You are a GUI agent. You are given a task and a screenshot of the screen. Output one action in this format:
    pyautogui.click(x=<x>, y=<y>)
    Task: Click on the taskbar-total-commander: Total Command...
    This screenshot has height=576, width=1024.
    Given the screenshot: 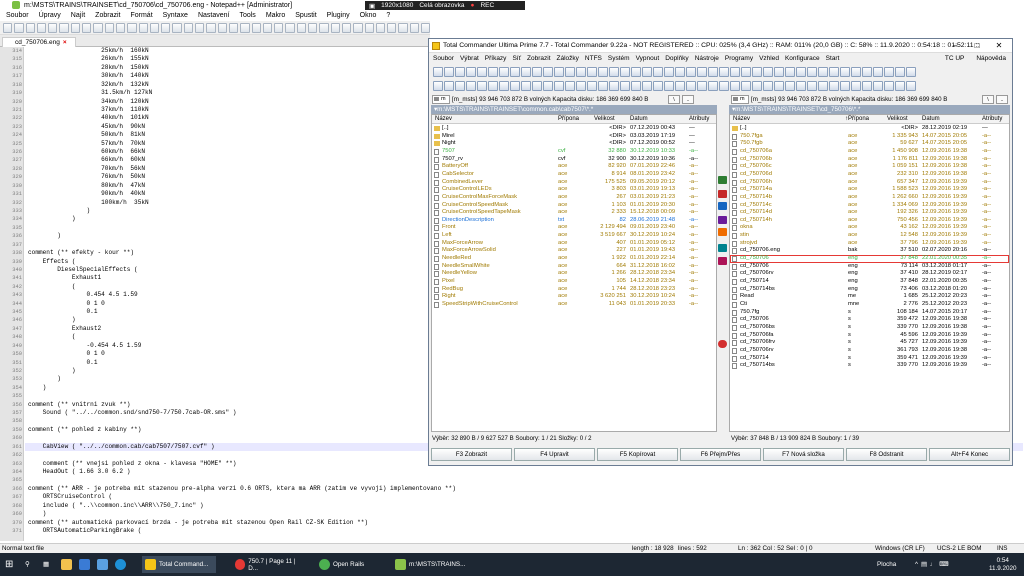 What is the action you would take?
    pyautogui.click(x=179, y=564)
    